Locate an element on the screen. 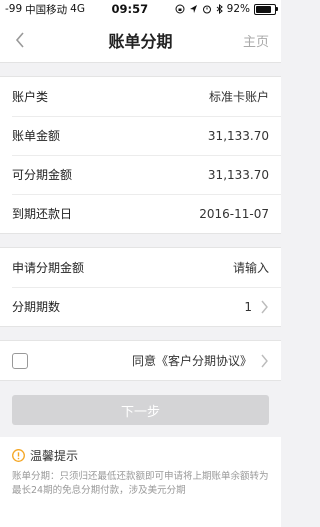 The image size is (320, 527). chevron-left-icon is located at coordinates (19, 40).